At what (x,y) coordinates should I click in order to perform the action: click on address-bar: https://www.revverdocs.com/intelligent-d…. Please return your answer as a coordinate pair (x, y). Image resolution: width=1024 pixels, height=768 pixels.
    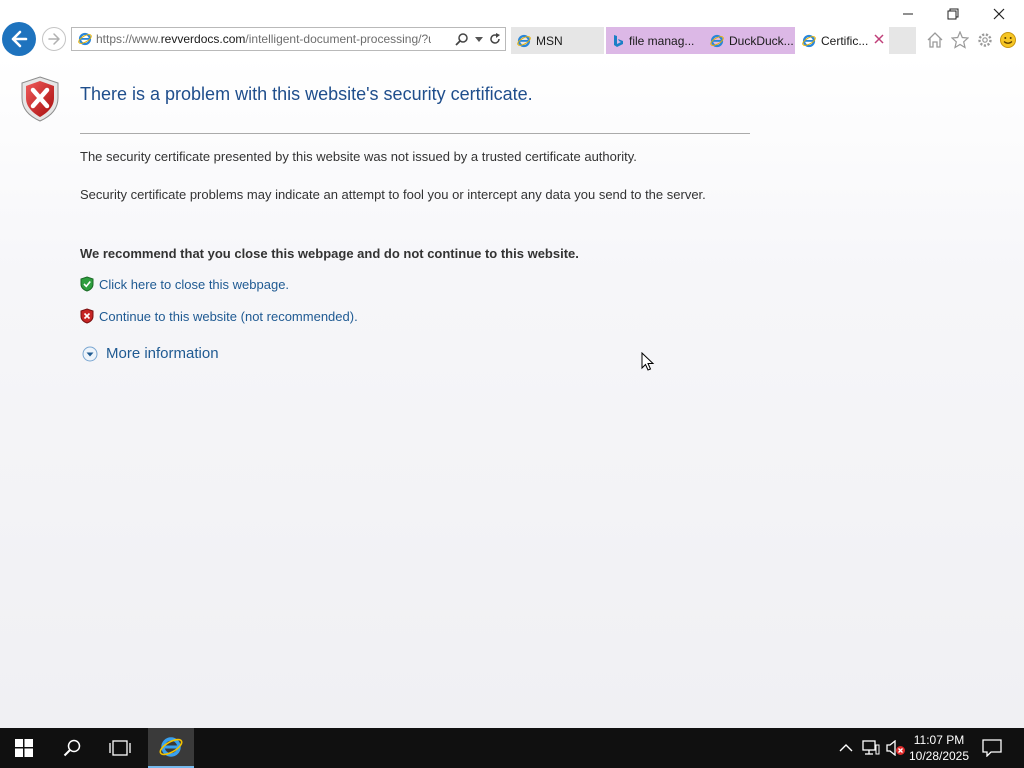
    Looking at the image, I should click on (288, 39).